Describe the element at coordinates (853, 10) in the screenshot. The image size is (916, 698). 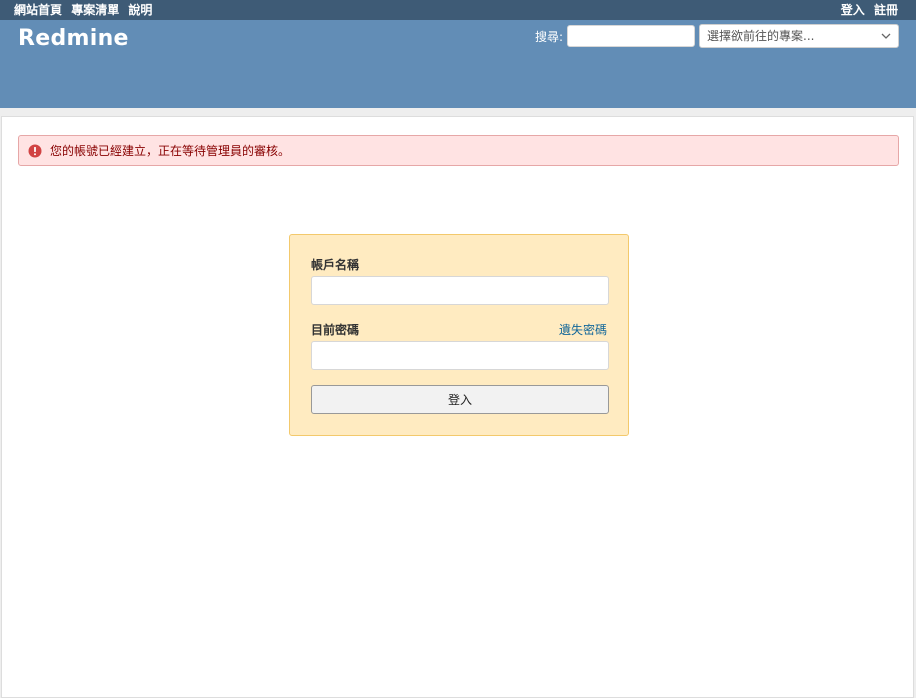
I see `sign-in-link: 登入` at that location.